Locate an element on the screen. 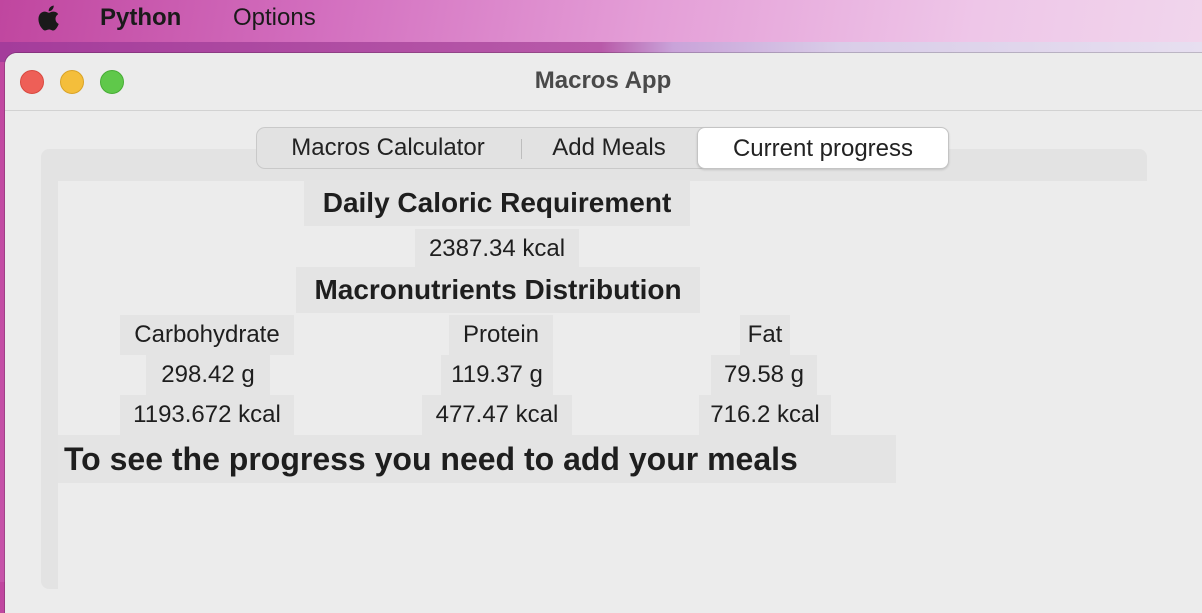  macros-distribution-heading: Macronutrients Distribution is located at coordinates (498, 290).